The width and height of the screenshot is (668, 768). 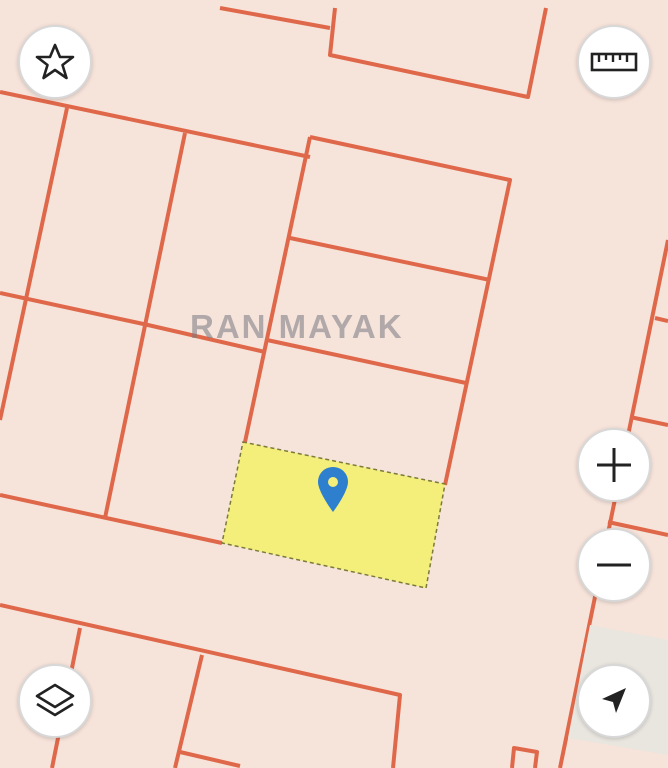 I want to click on favorite-button, so click(x=55, y=62).